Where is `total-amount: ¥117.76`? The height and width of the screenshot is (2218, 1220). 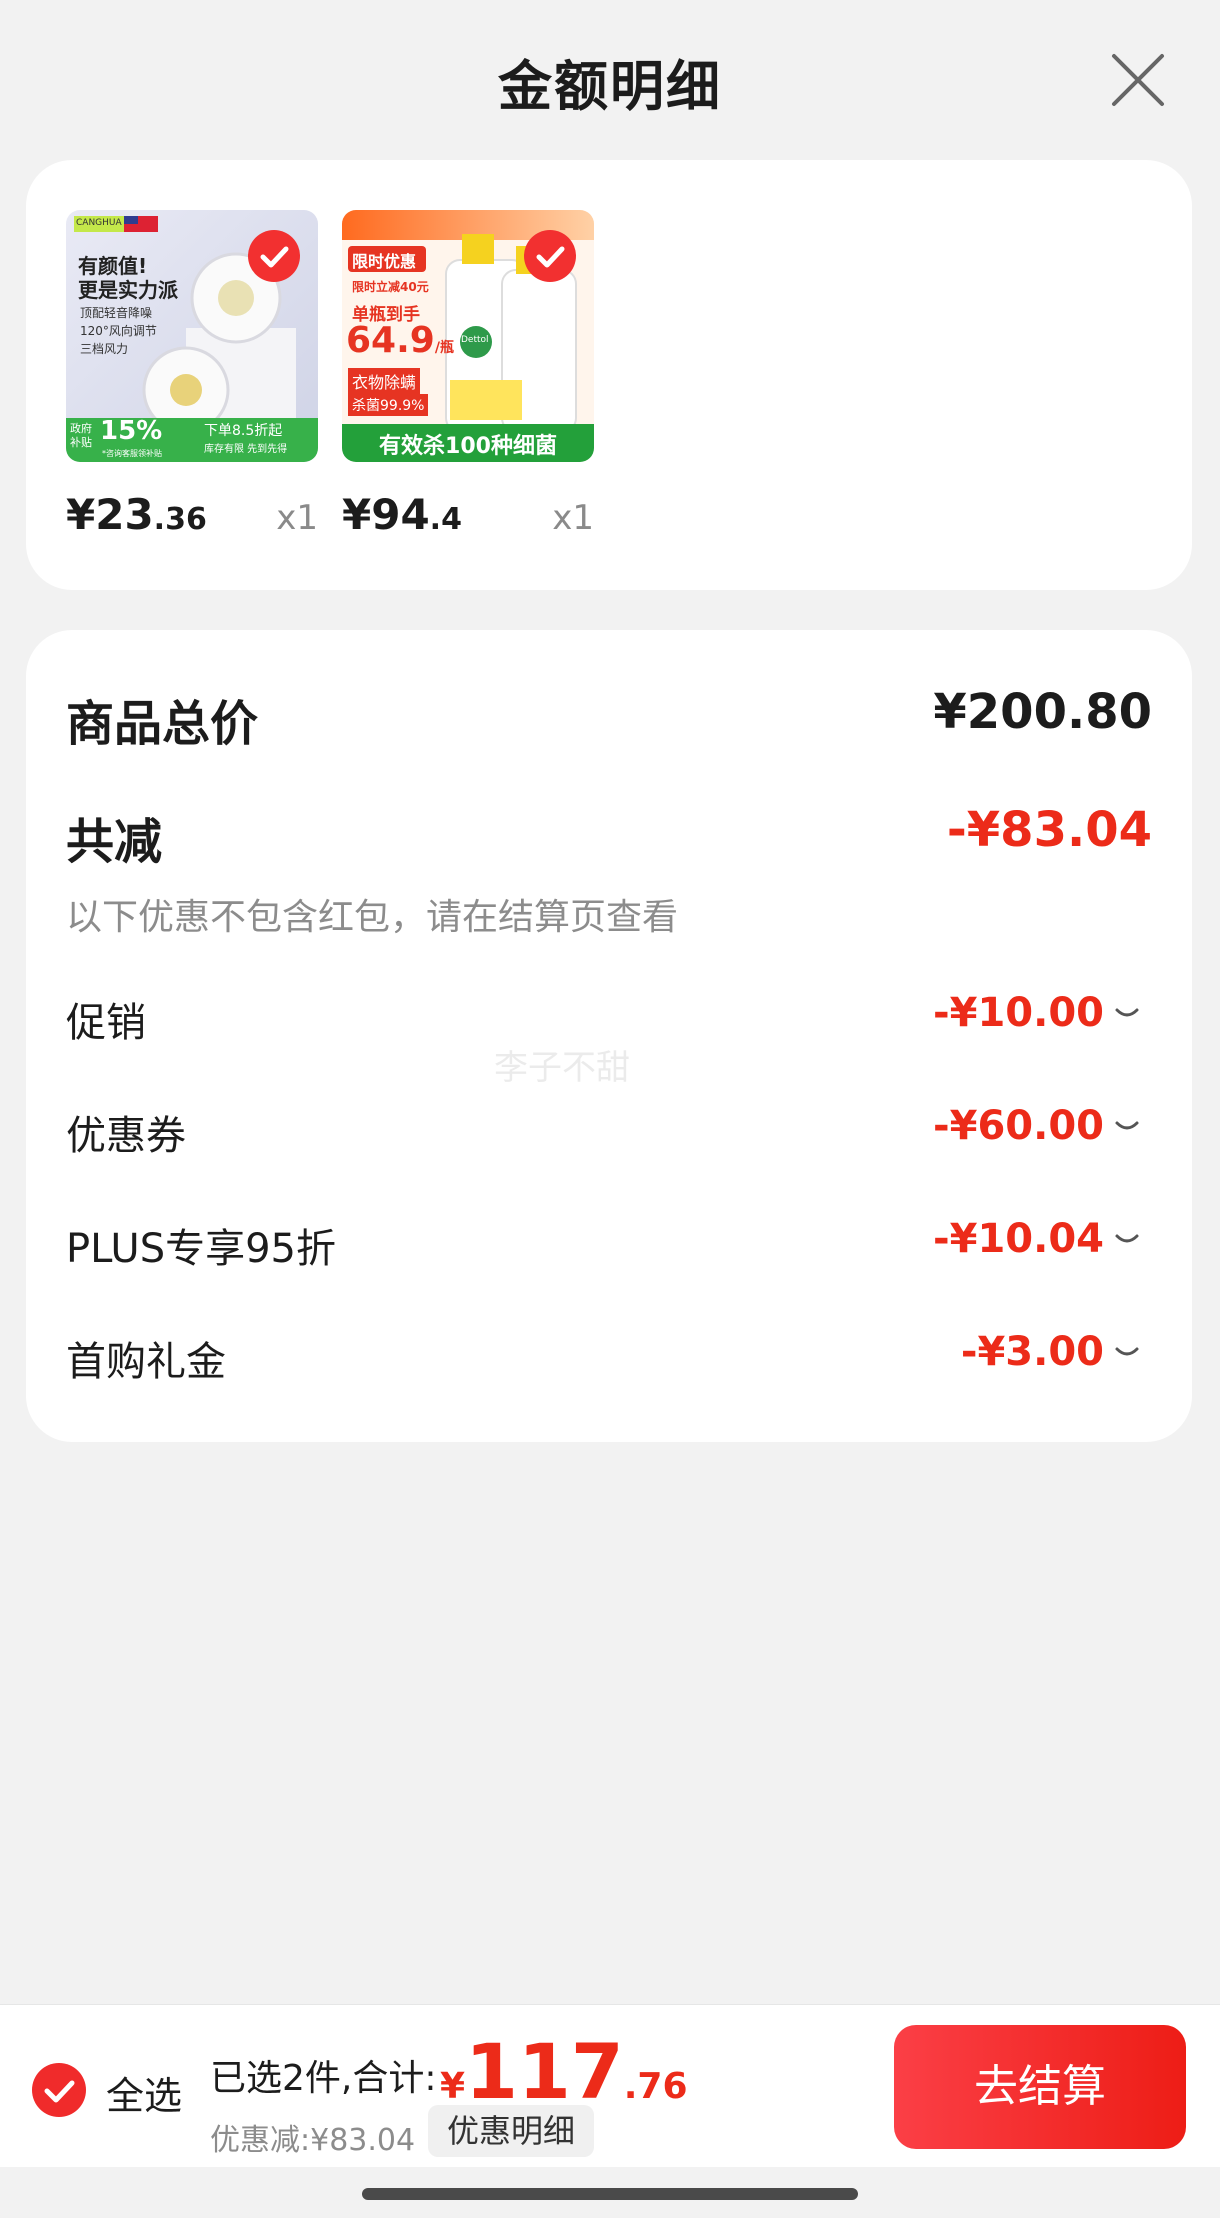
total-amount: ¥117.76 is located at coordinates (564, 2071).